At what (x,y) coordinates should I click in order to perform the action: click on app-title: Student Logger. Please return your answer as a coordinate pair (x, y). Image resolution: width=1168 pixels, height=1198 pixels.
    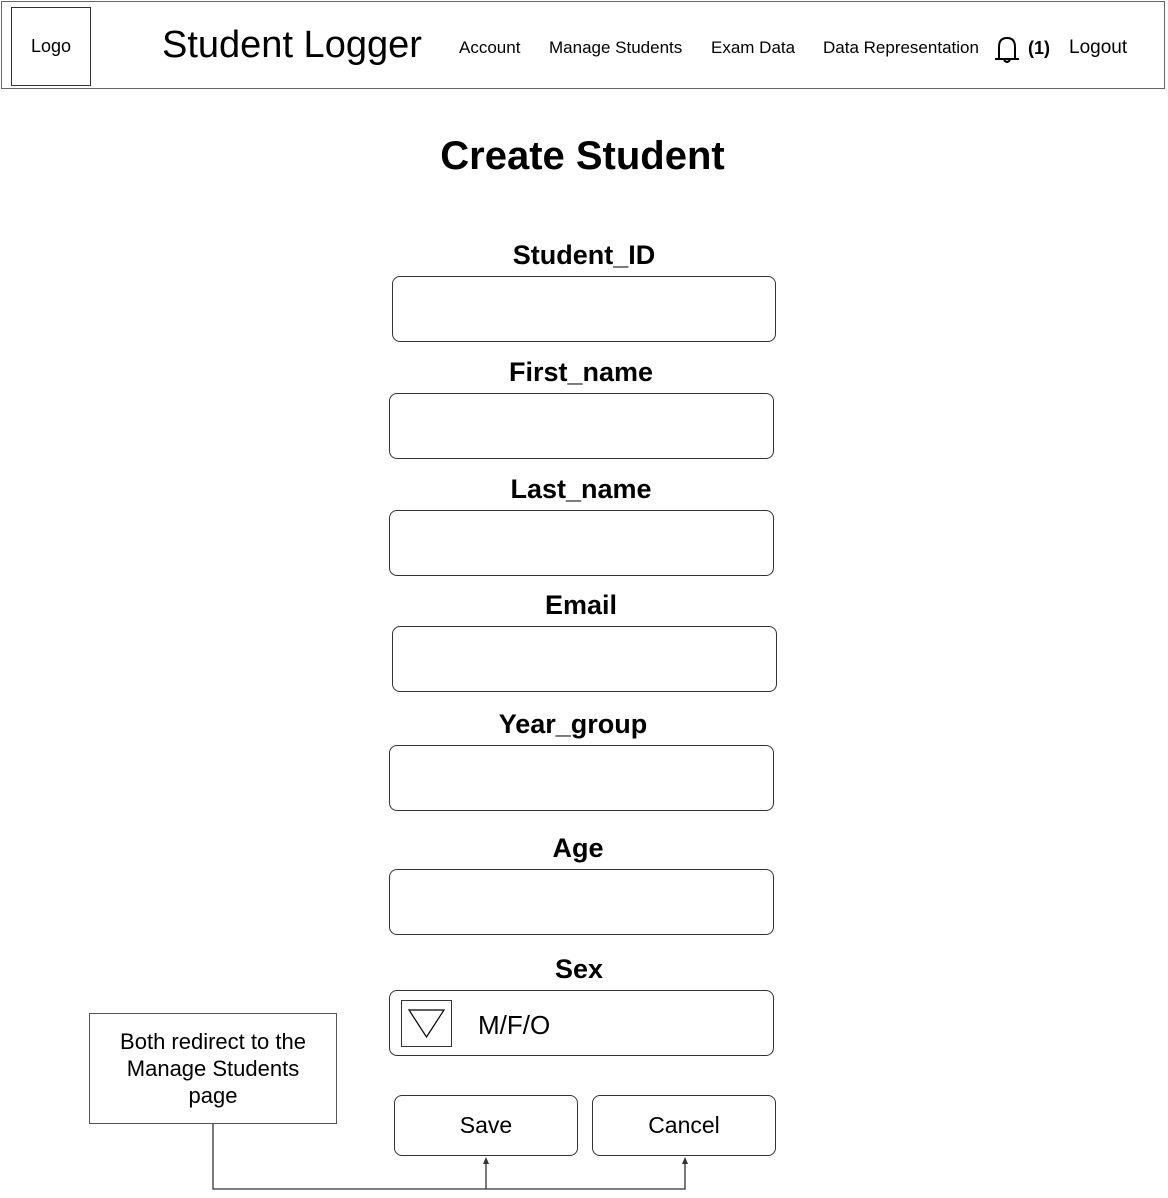
    Looking at the image, I should click on (292, 45).